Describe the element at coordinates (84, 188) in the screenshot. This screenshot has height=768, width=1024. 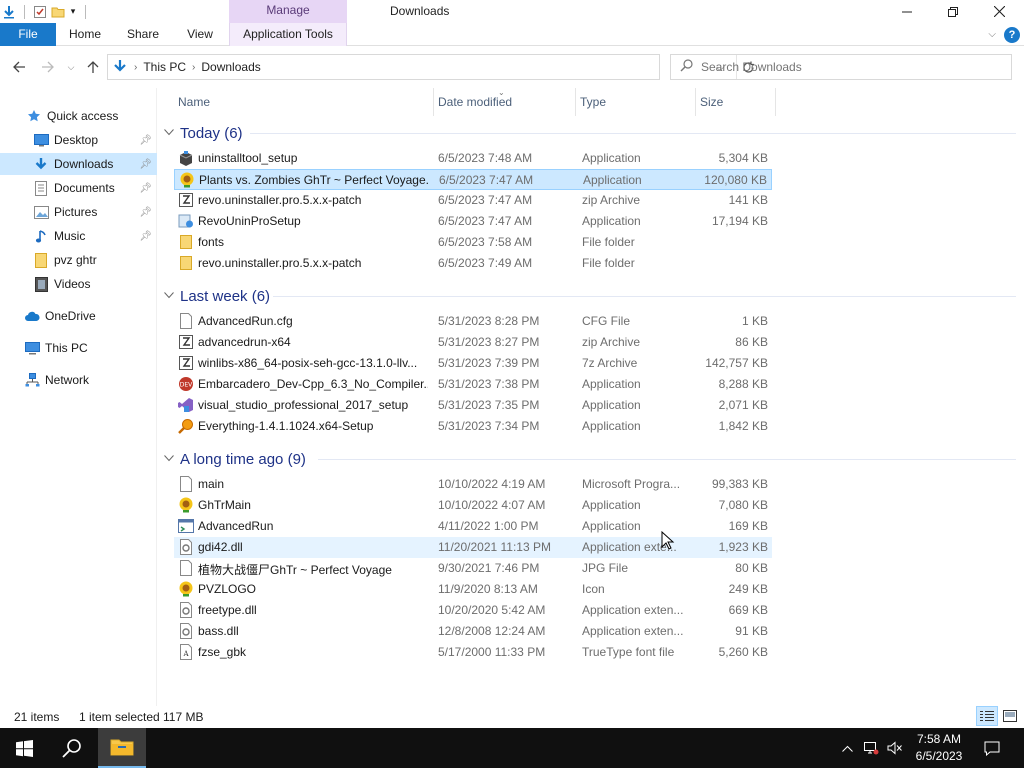
I see `sidebar-item-label: Documents` at that location.